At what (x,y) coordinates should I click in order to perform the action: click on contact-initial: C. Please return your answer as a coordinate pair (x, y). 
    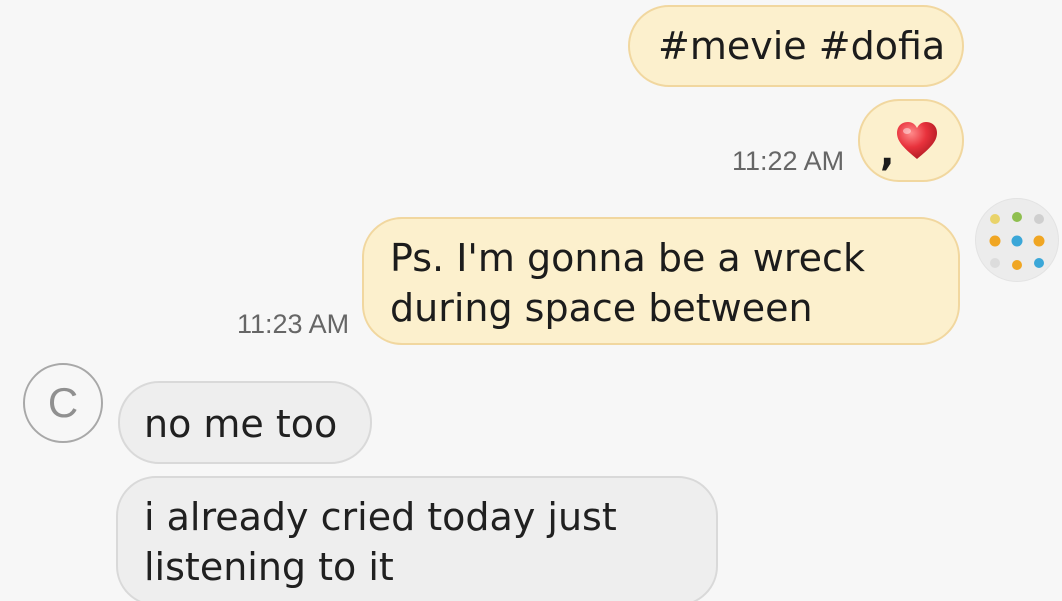
    Looking at the image, I should click on (63, 402).